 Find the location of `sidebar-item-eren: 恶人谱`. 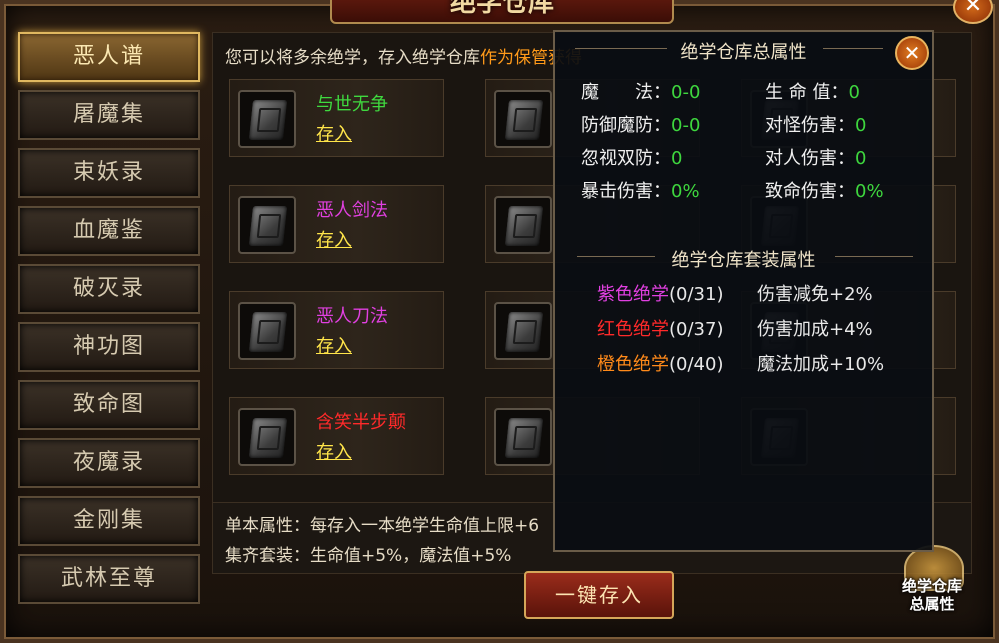

sidebar-item-eren: 恶人谱 is located at coordinates (109, 57).